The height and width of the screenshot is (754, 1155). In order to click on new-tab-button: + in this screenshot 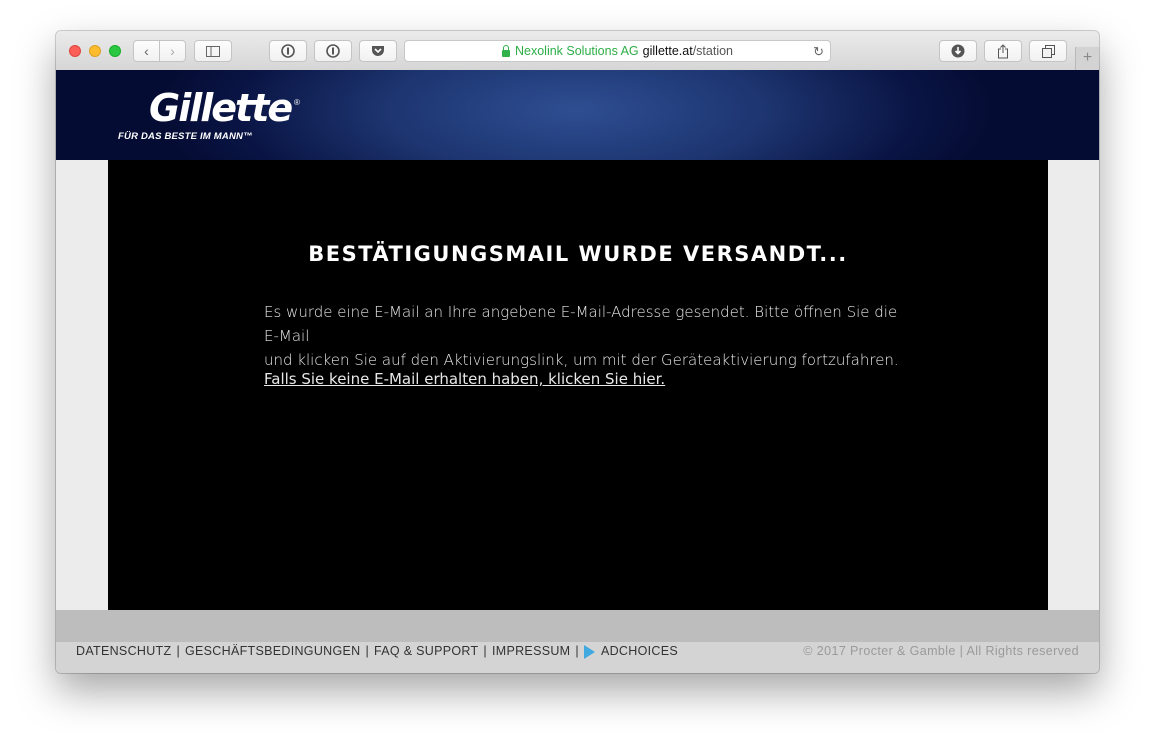, I will do `click(1087, 58)`.